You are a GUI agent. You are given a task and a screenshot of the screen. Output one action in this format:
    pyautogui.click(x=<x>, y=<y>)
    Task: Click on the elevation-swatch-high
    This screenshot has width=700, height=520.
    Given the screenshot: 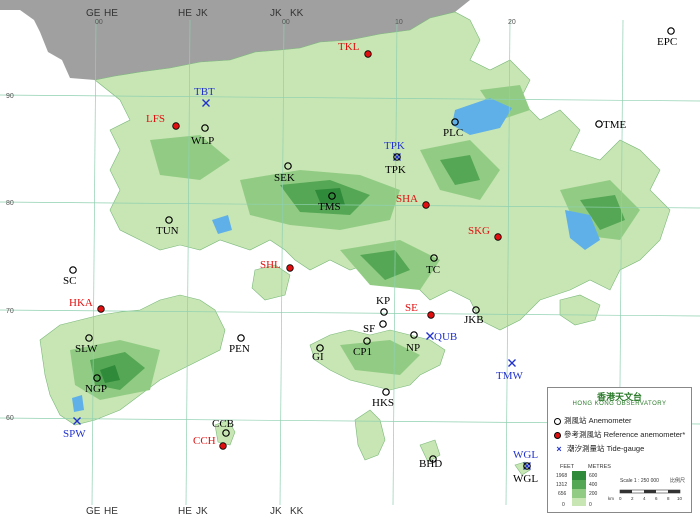 What is the action you would take?
    pyautogui.click(x=579, y=484)
    